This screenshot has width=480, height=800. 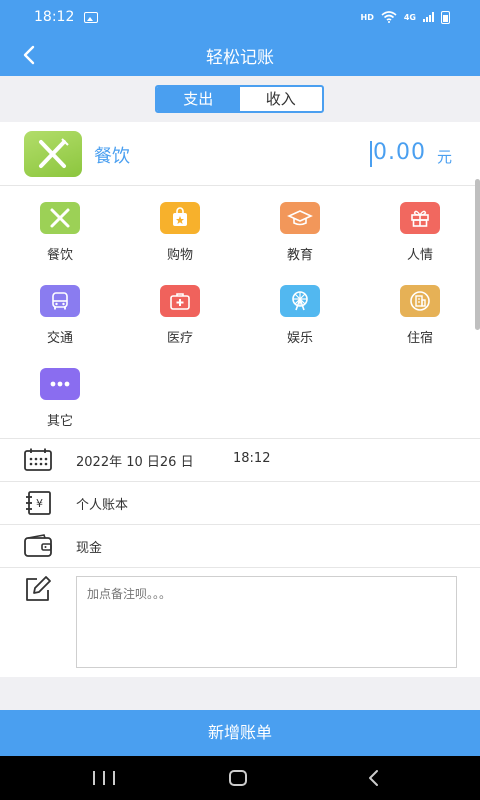 I want to click on more-dots-icon, so click(x=60, y=384).